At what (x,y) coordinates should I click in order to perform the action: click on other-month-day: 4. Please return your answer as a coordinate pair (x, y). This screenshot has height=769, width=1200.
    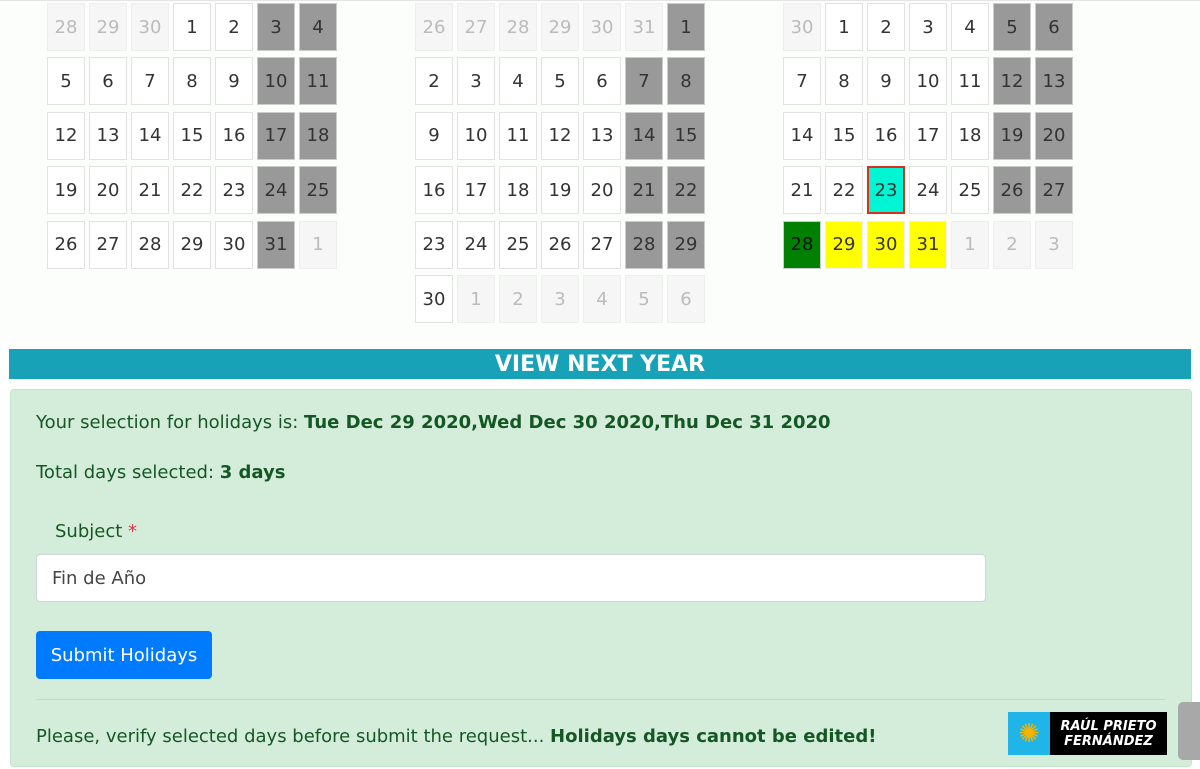
    Looking at the image, I should click on (602, 299).